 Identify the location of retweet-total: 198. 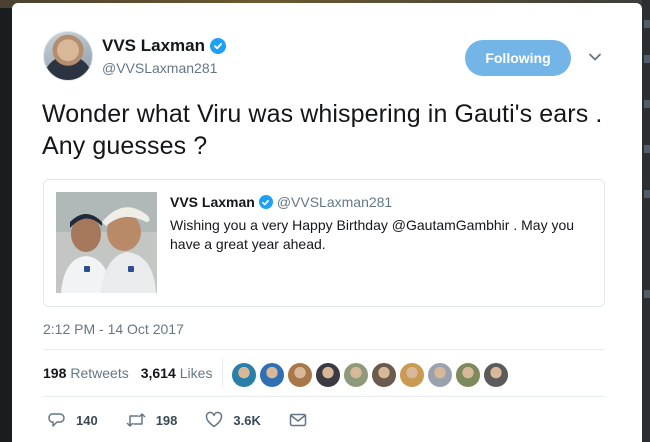
(54, 373).